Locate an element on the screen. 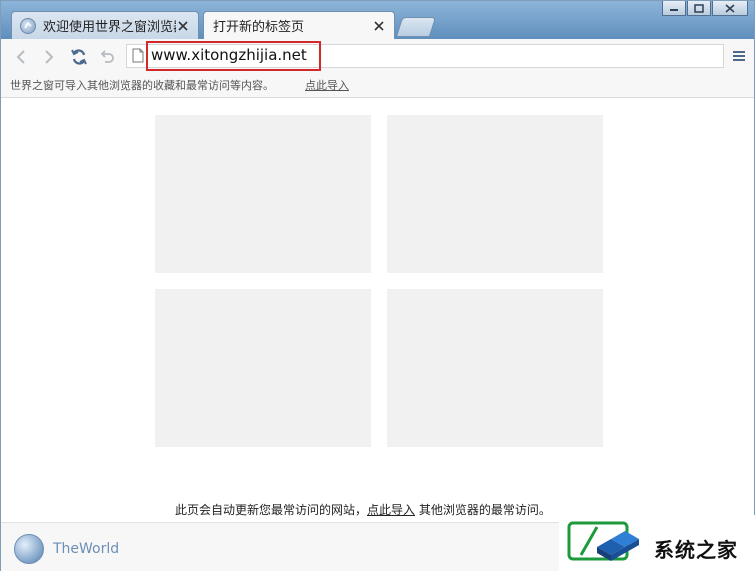 Image resolution: width=755 pixels, height=571 pixels. tab-new-tab: 打开新的标签页 is located at coordinates (299, 25).